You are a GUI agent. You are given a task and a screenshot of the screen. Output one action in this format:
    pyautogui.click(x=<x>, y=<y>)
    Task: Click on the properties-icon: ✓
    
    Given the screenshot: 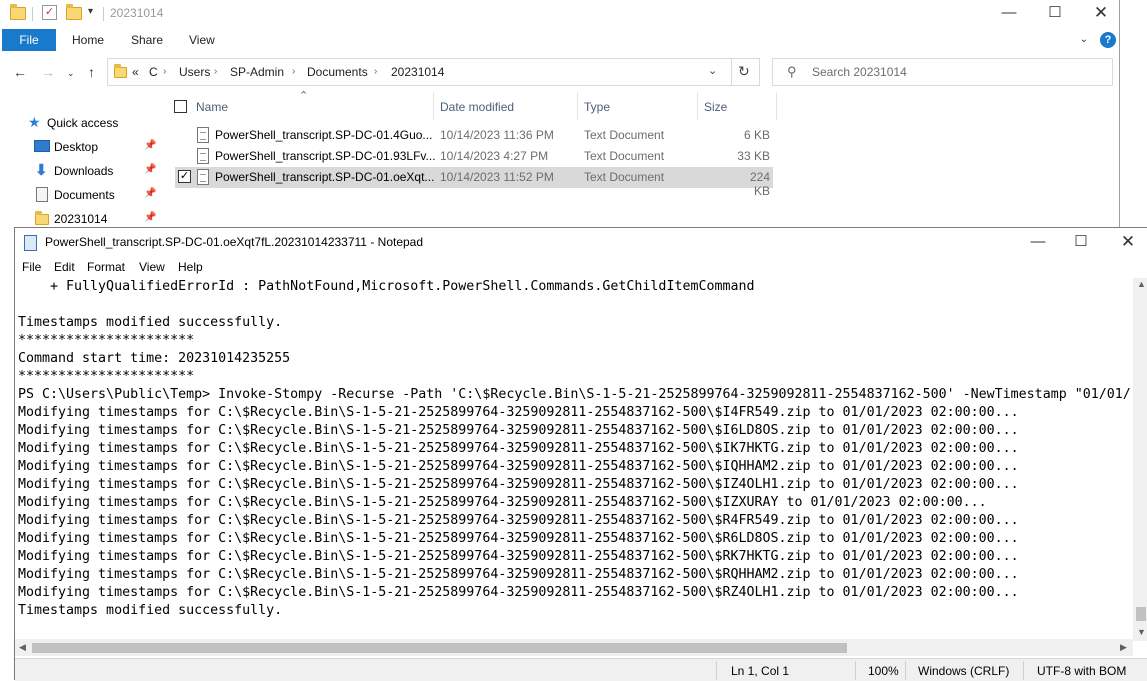 What is the action you would take?
    pyautogui.click(x=49, y=12)
    